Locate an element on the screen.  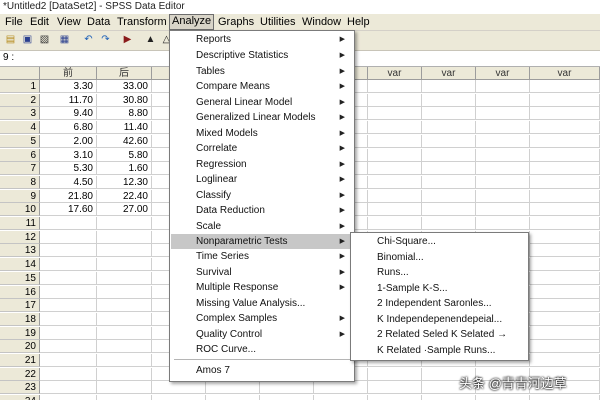
row-number: 23 is located at coordinates (20, 388).